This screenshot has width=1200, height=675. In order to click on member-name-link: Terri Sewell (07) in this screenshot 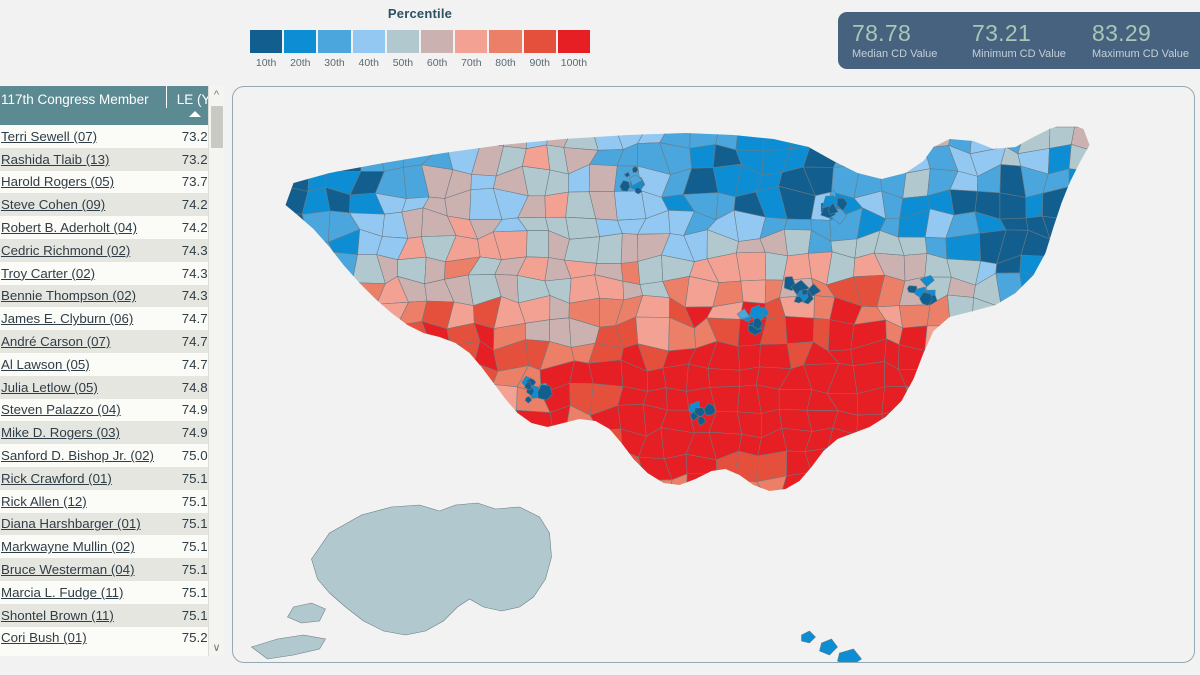, I will do `click(83, 136)`.